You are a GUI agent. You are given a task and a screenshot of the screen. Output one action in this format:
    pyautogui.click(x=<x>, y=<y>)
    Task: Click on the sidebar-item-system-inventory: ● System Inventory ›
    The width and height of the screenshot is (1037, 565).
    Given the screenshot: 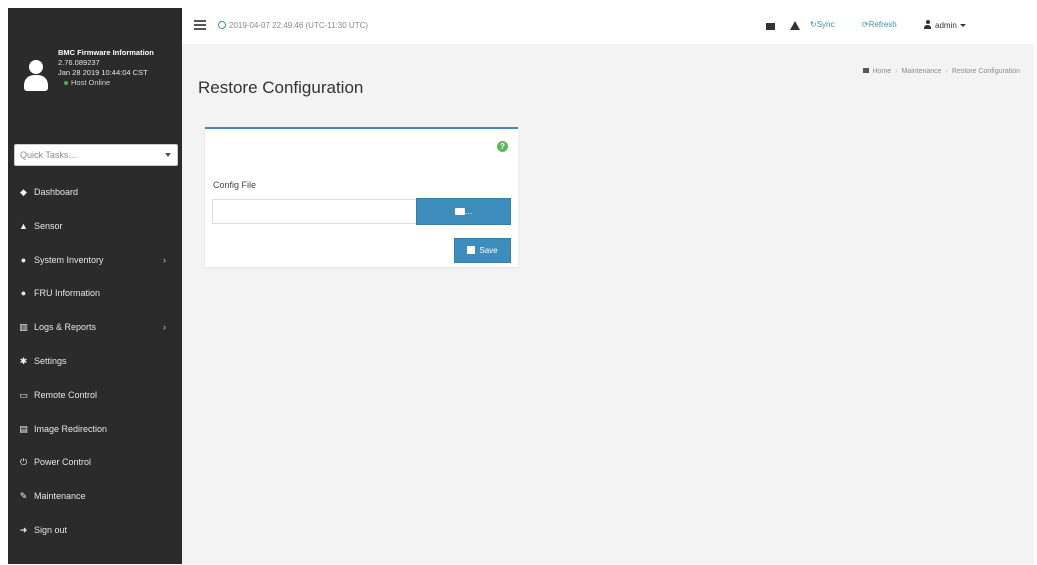 What is the action you would take?
    pyautogui.click(x=95, y=261)
    